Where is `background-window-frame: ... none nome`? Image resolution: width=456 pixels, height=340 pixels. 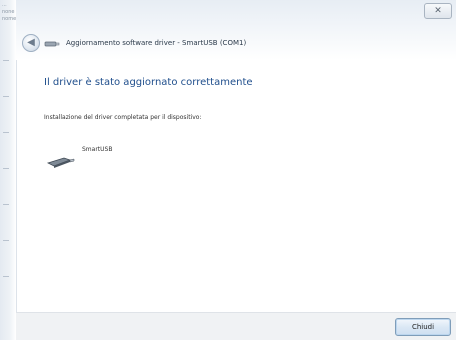
background-window-frame: ... none nome is located at coordinates (8, 170).